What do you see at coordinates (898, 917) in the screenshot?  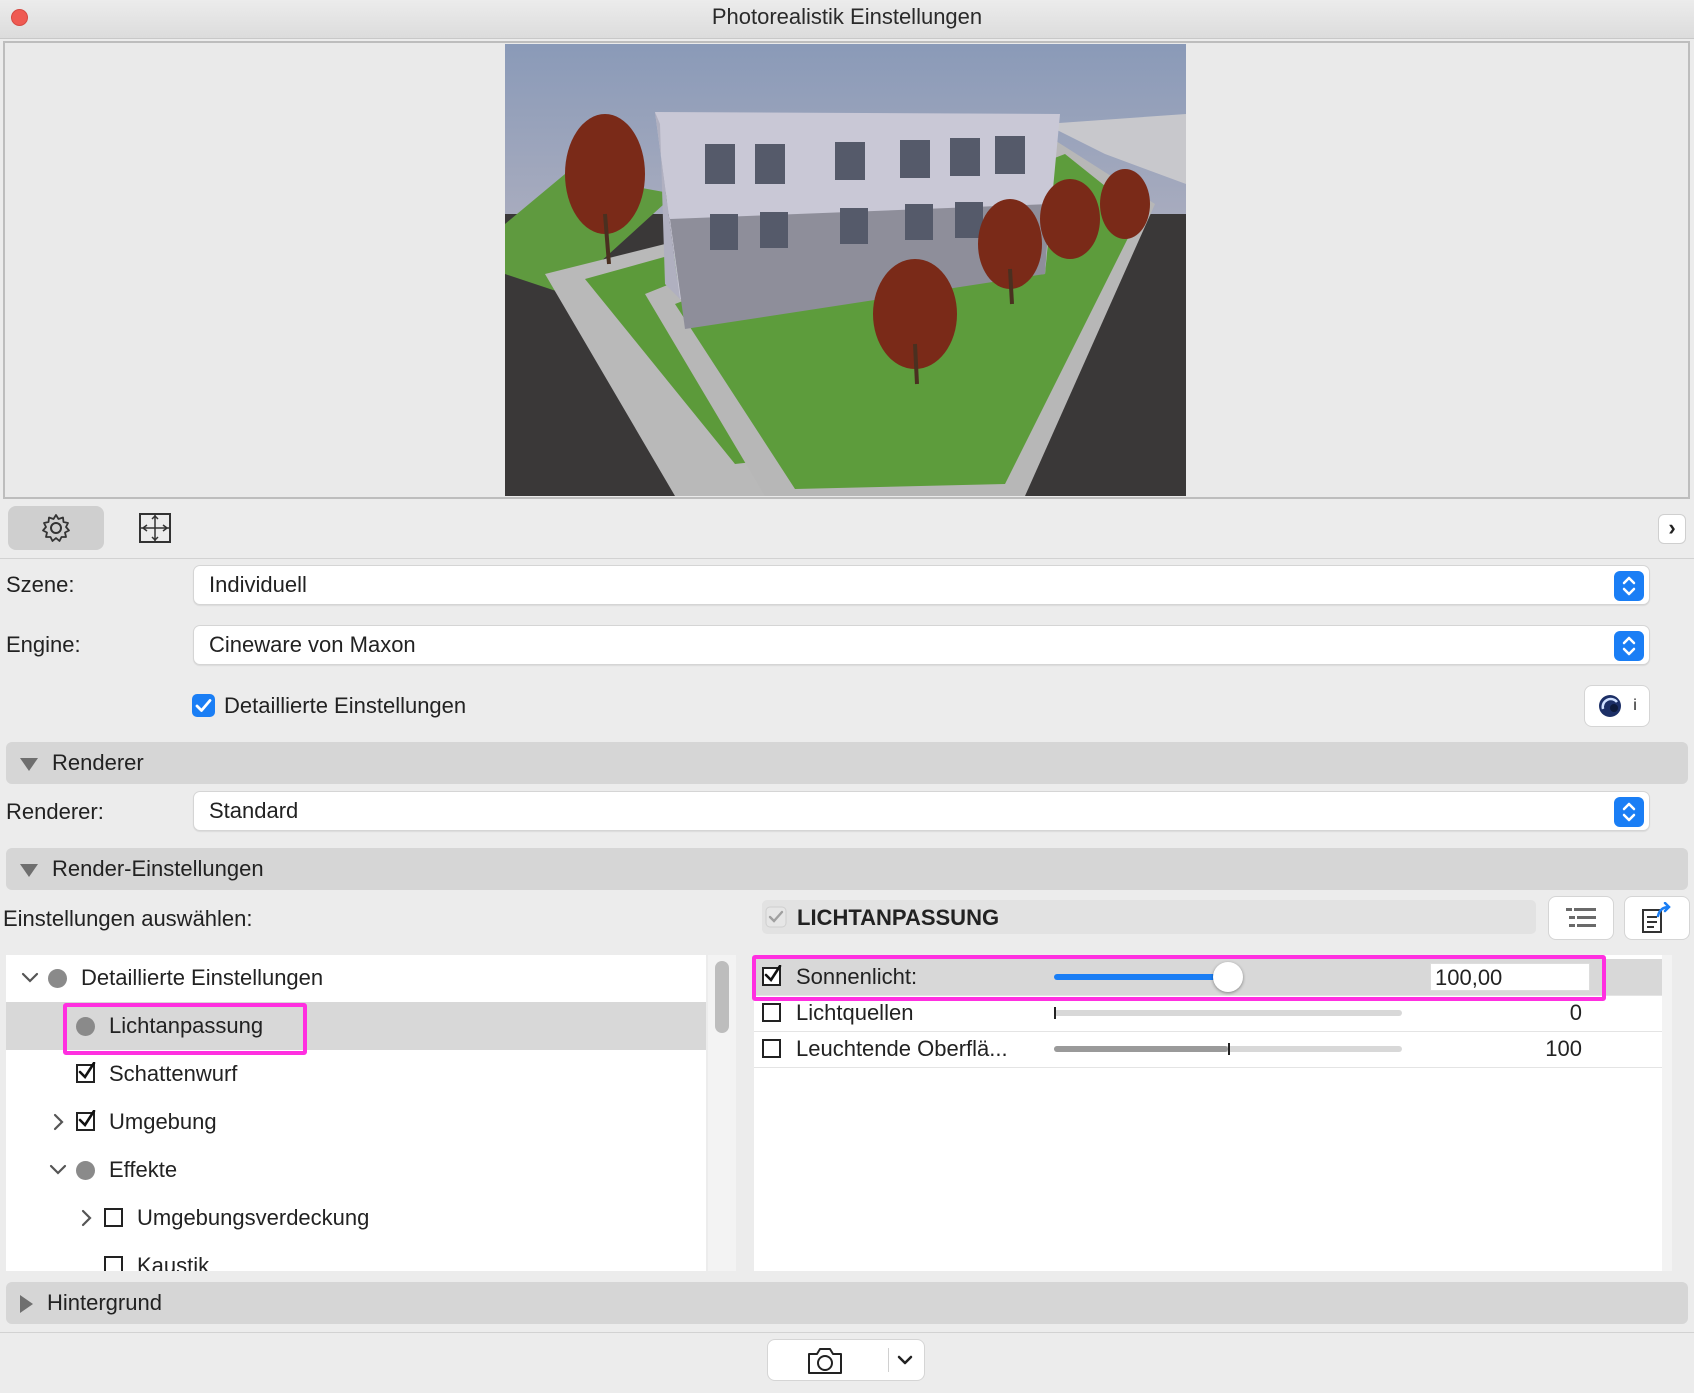 I see `panel-title: LICHTANPASSUNG` at bounding box center [898, 917].